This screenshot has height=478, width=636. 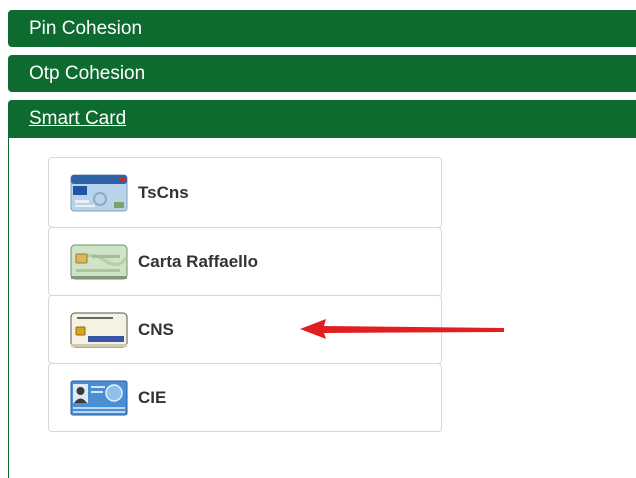 I want to click on accordion-header-label: Pin Cohesion, so click(x=86, y=28).